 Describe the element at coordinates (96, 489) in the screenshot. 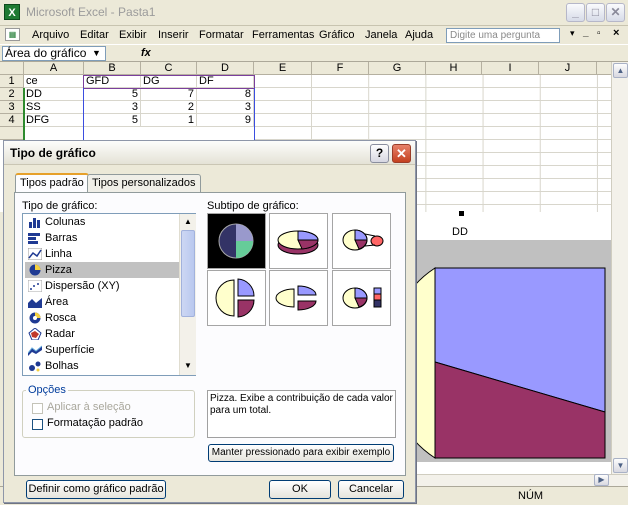

I see `set-default-chart-button: Definir como gráfico padrão` at that location.